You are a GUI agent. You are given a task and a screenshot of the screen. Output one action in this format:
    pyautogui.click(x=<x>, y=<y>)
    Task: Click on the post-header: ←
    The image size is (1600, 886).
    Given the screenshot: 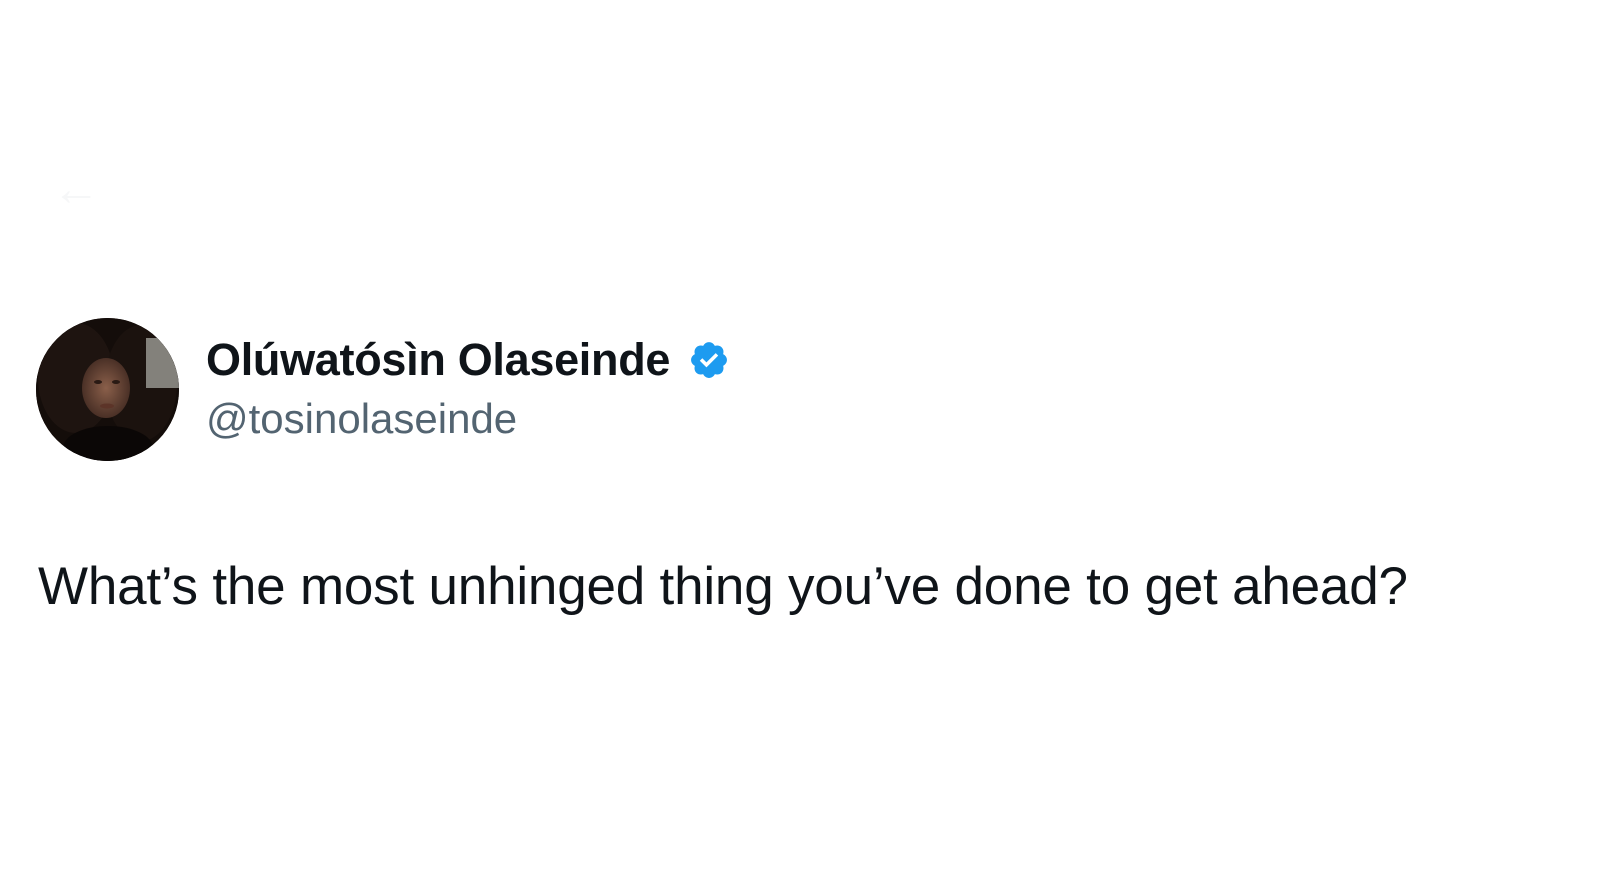 What is the action you would take?
    pyautogui.click(x=800, y=190)
    